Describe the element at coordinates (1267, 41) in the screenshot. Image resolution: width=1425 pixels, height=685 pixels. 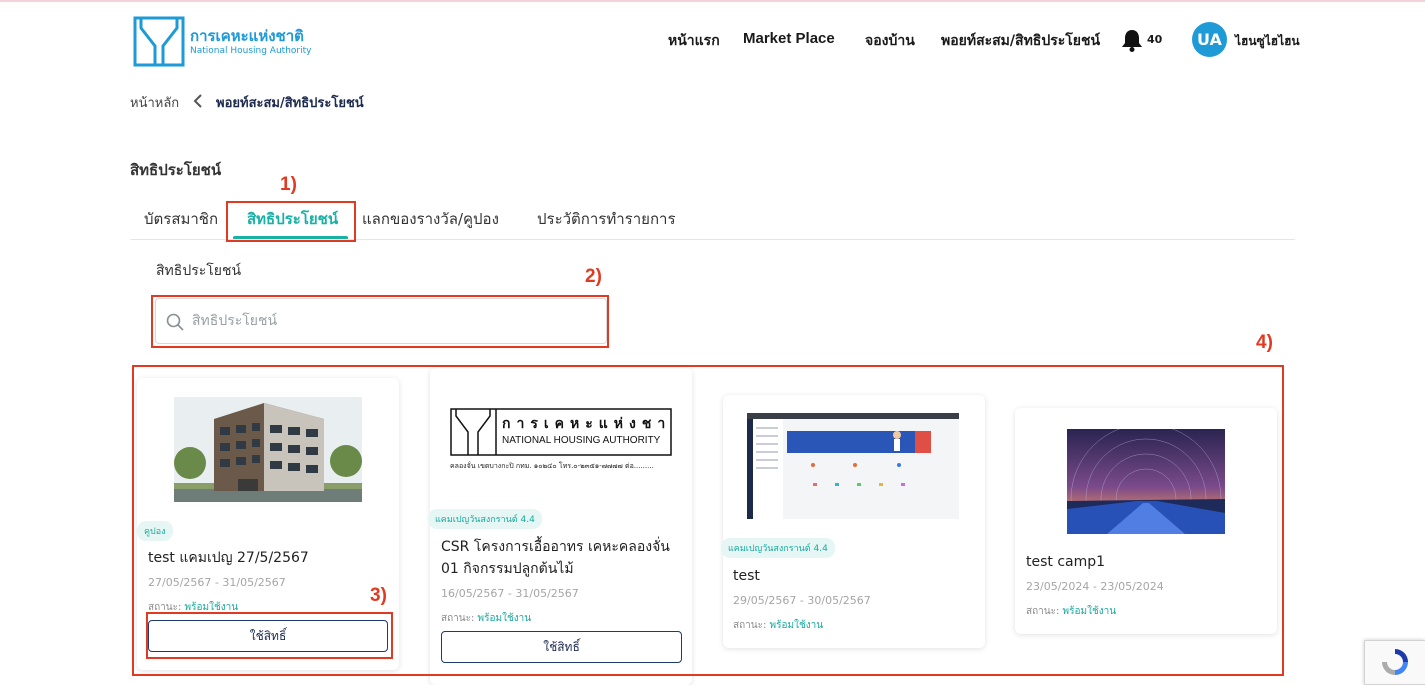
I see `username: ไฮนซูไฮไฮน` at that location.